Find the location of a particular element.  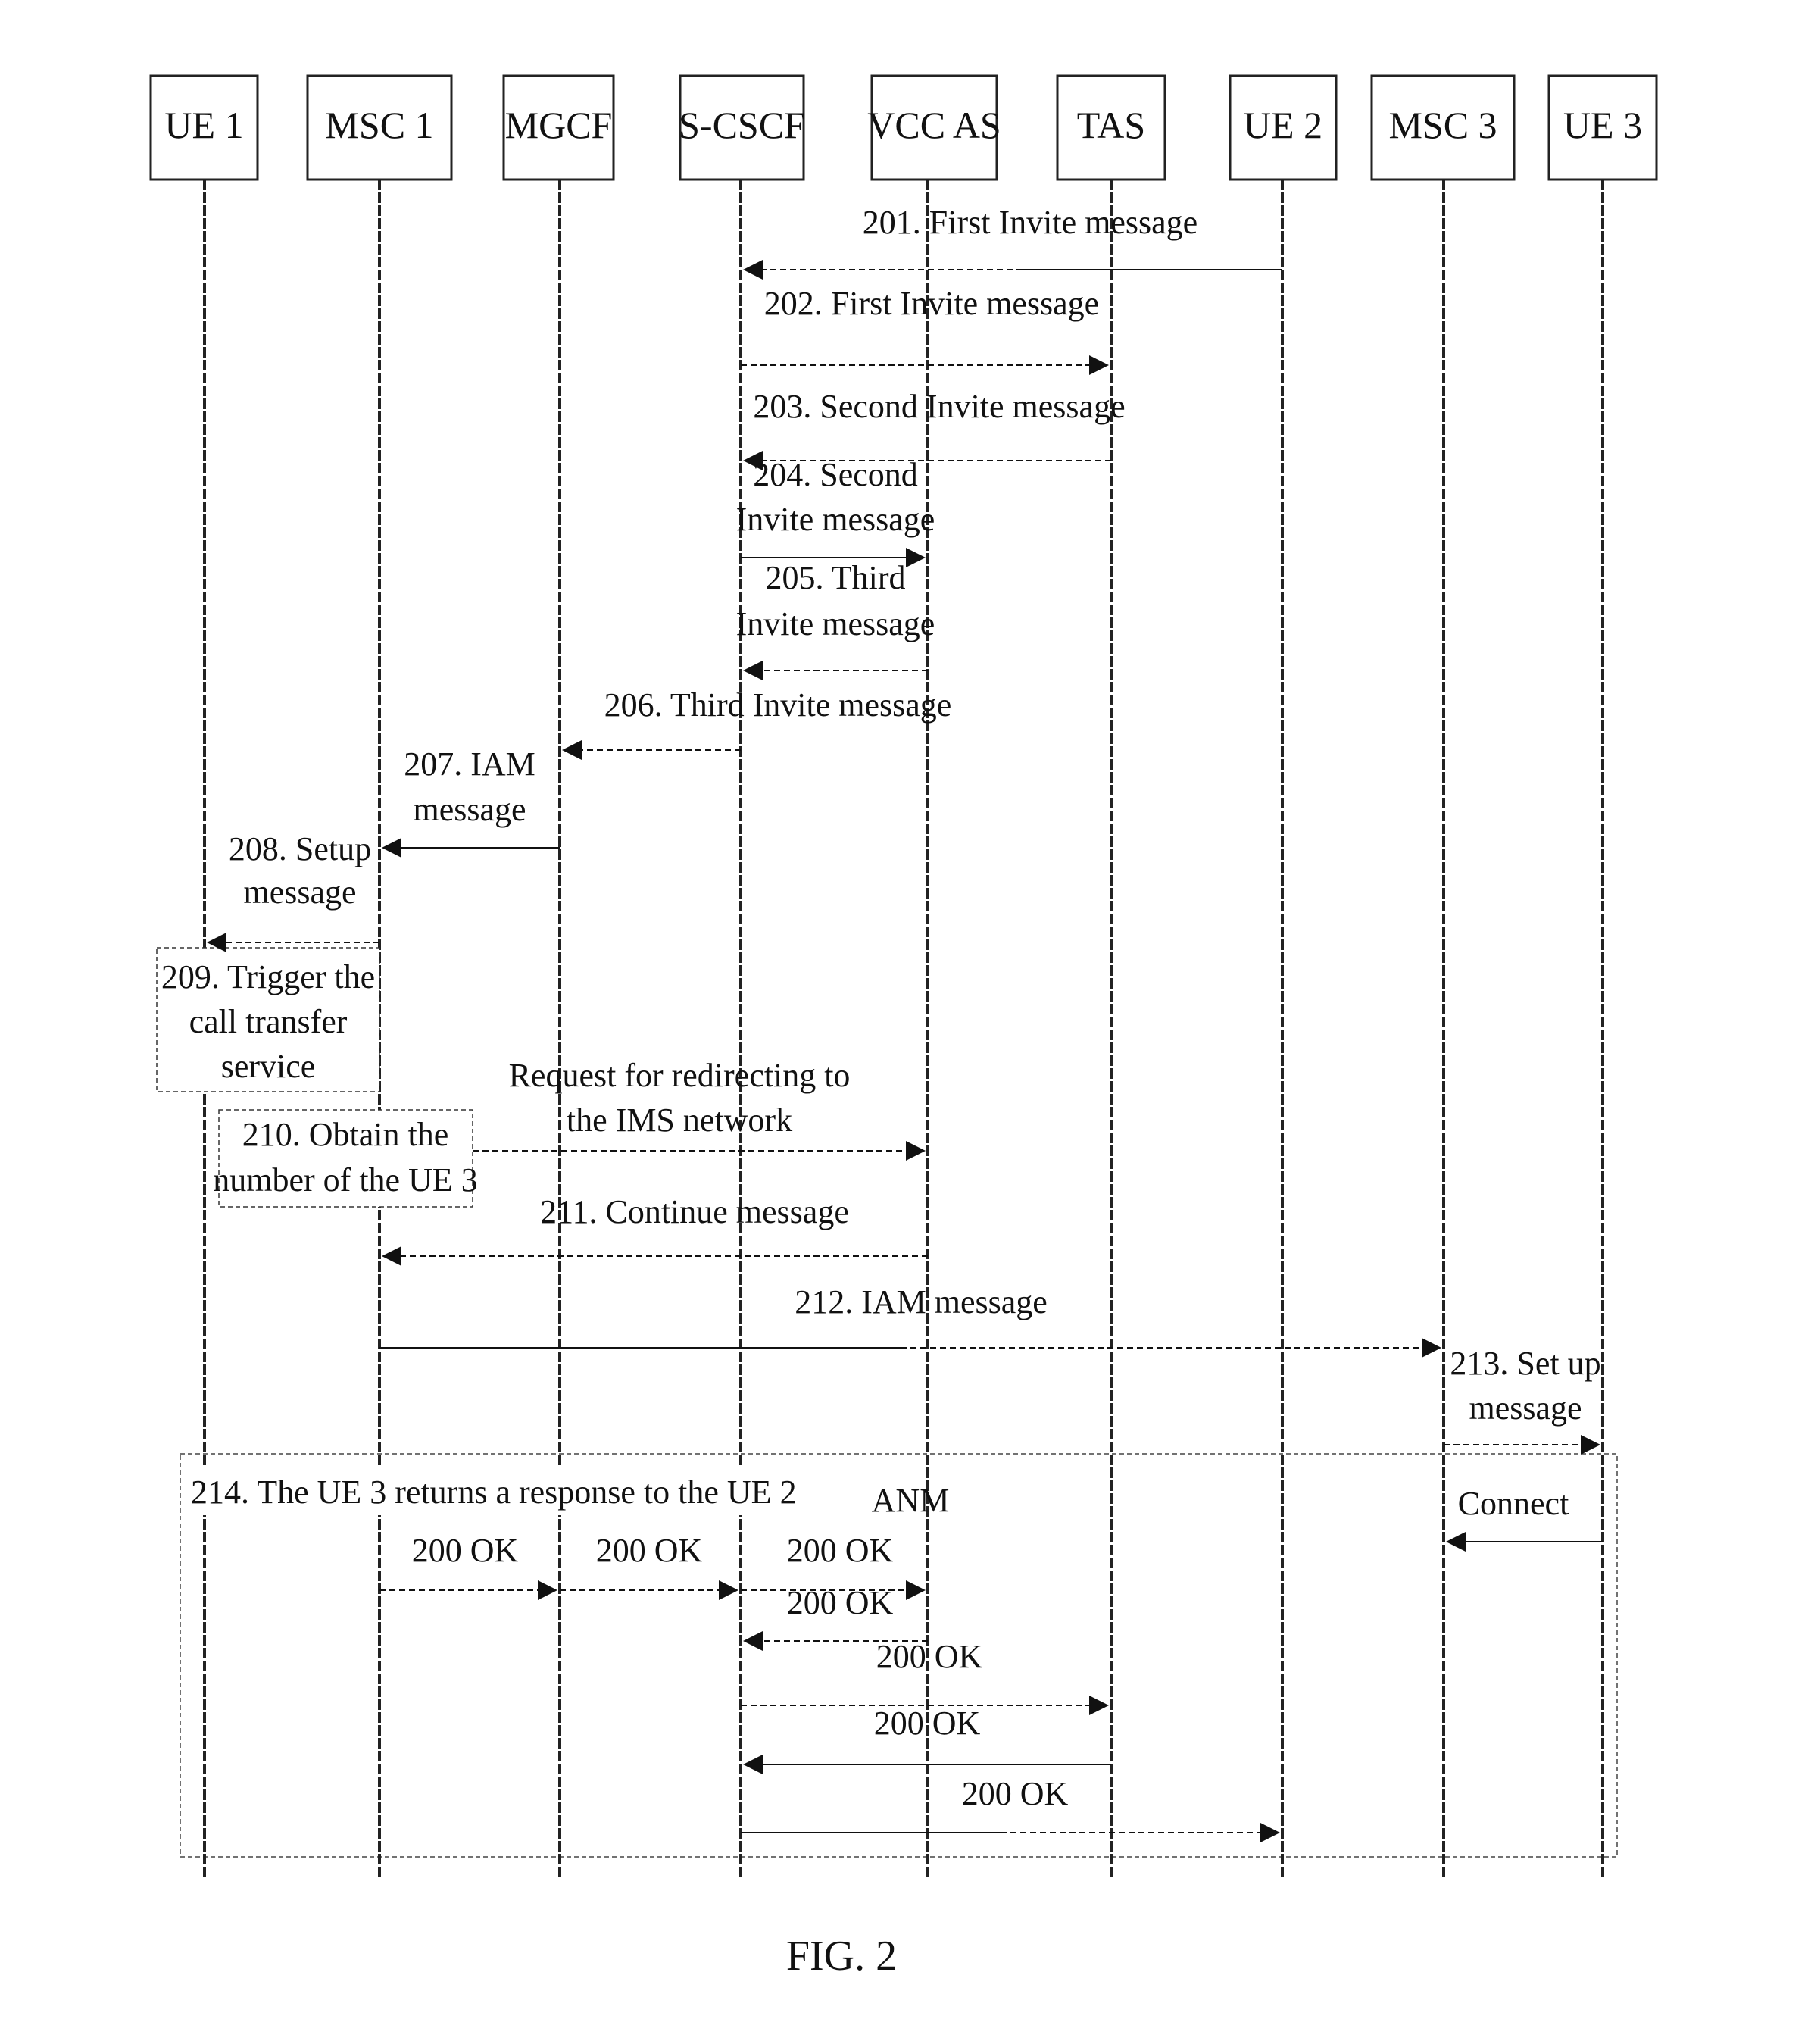

entity-tas: TAS is located at coordinates (1111, 127).